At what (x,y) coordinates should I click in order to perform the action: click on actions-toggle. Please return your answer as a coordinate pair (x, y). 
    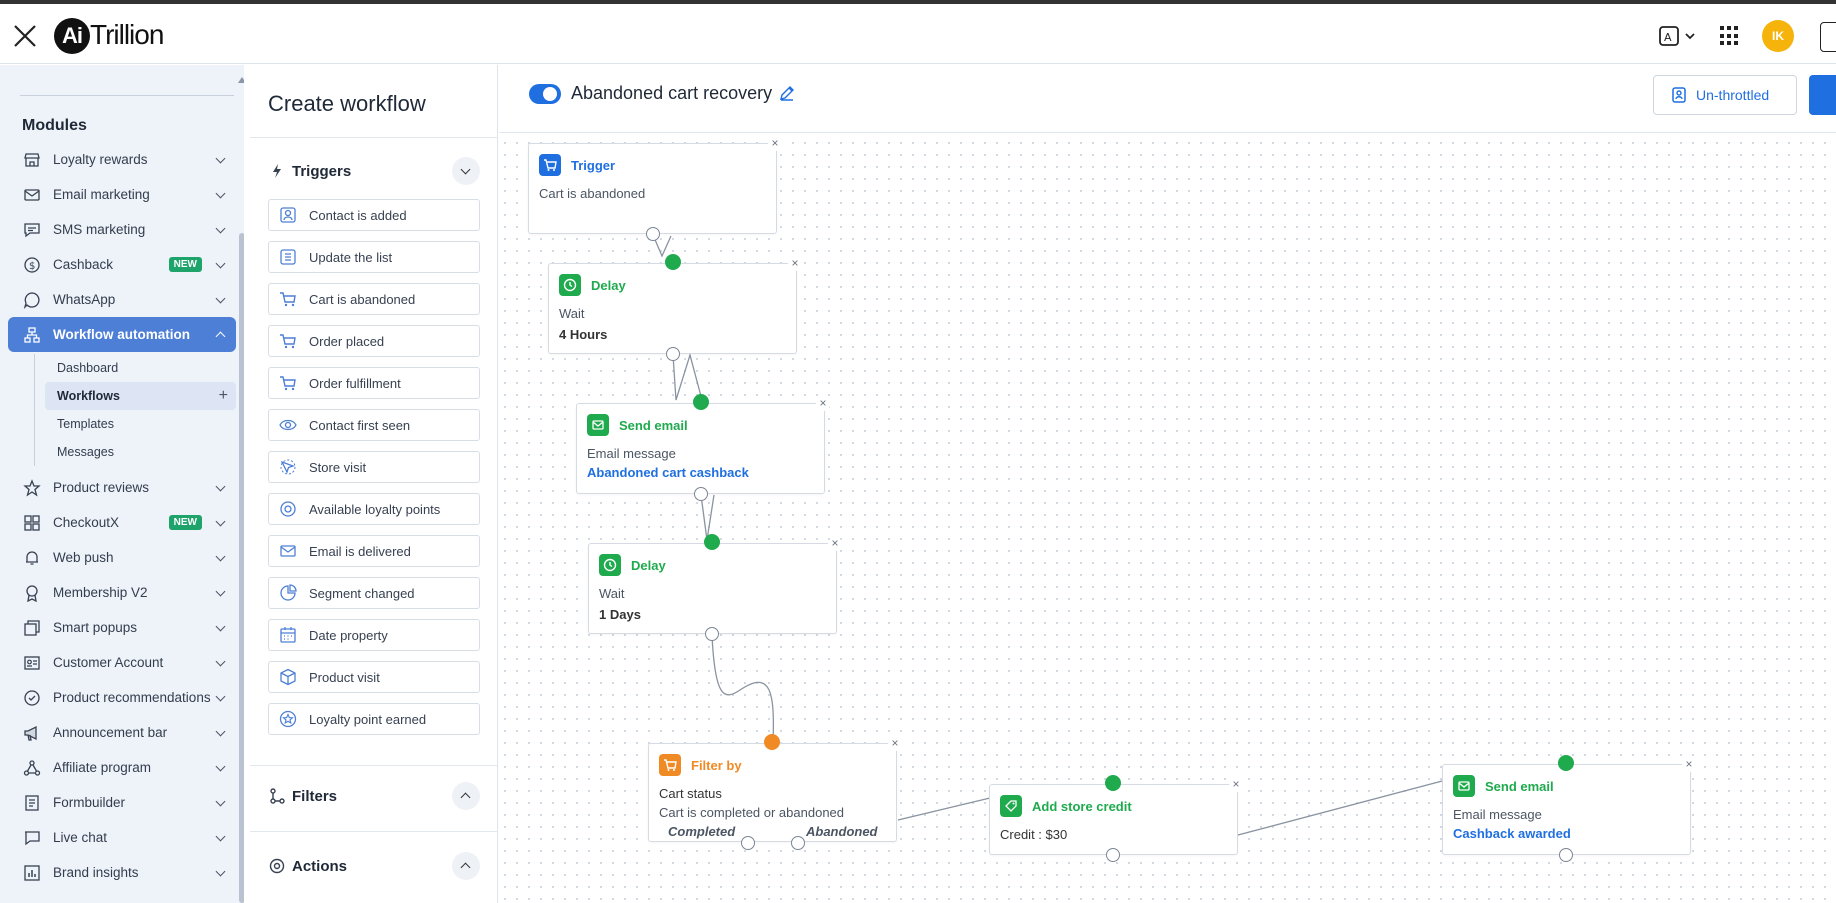
    Looking at the image, I should click on (466, 866).